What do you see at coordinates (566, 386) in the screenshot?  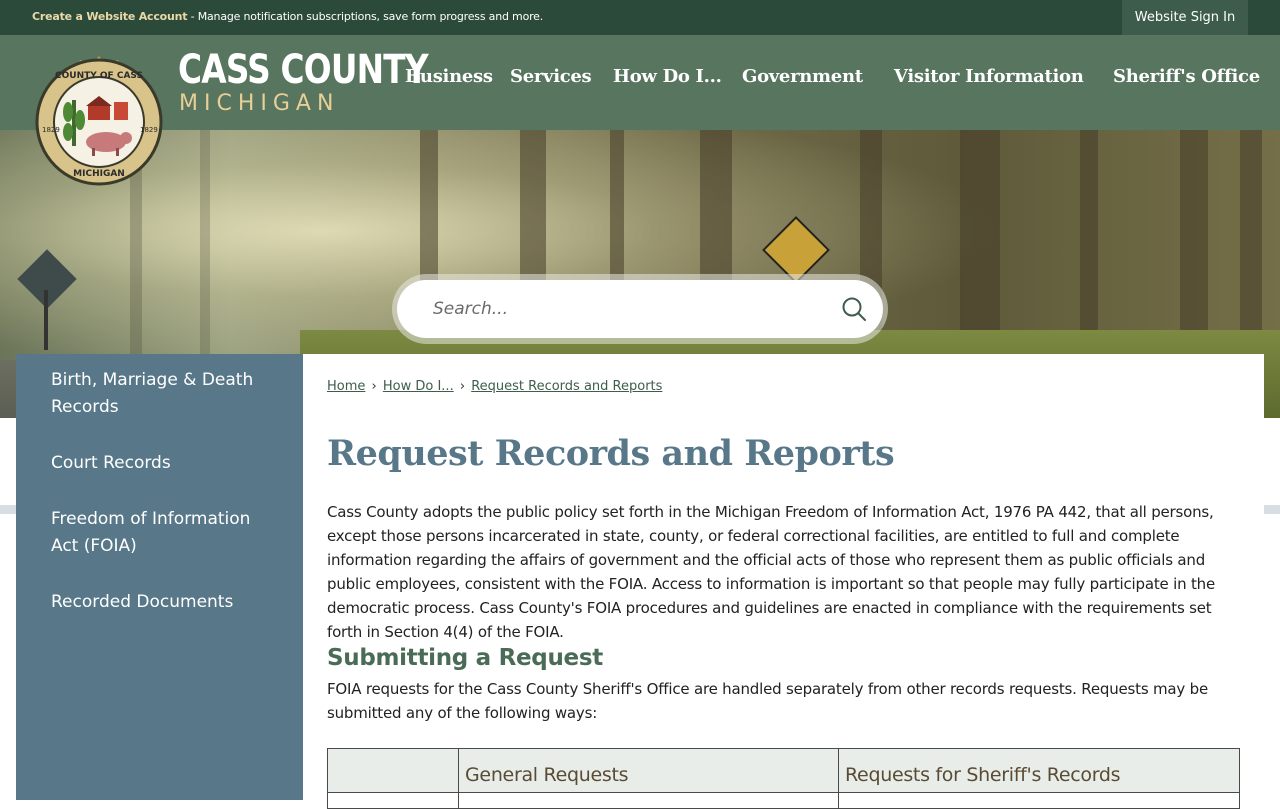 I see `breadcrumb-current: Request Records and Reports` at bounding box center [566, 386].